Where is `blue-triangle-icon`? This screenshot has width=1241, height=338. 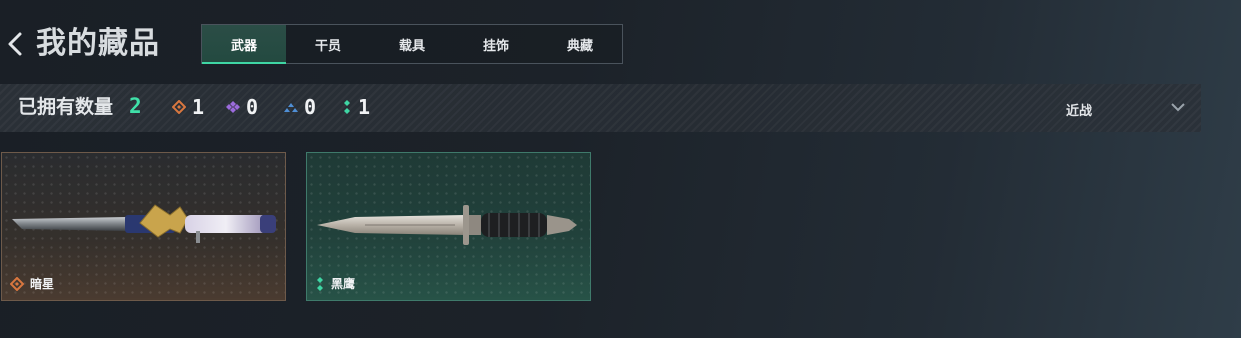 blue-triangle-icon is located at coordinates (291, 107).